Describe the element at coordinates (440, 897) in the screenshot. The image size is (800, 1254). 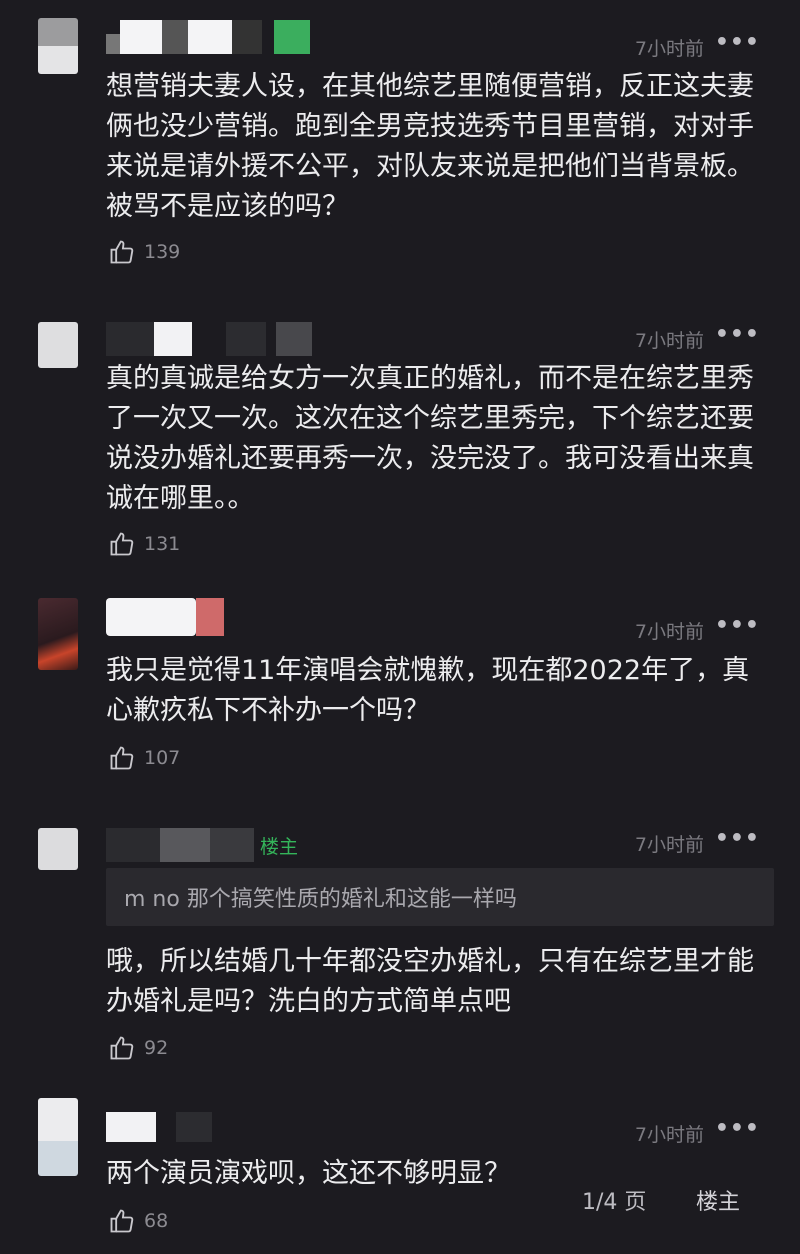
I see `quoted-reply: m no 那个搞笑性质的婚礼和这能一样吗` at that location.